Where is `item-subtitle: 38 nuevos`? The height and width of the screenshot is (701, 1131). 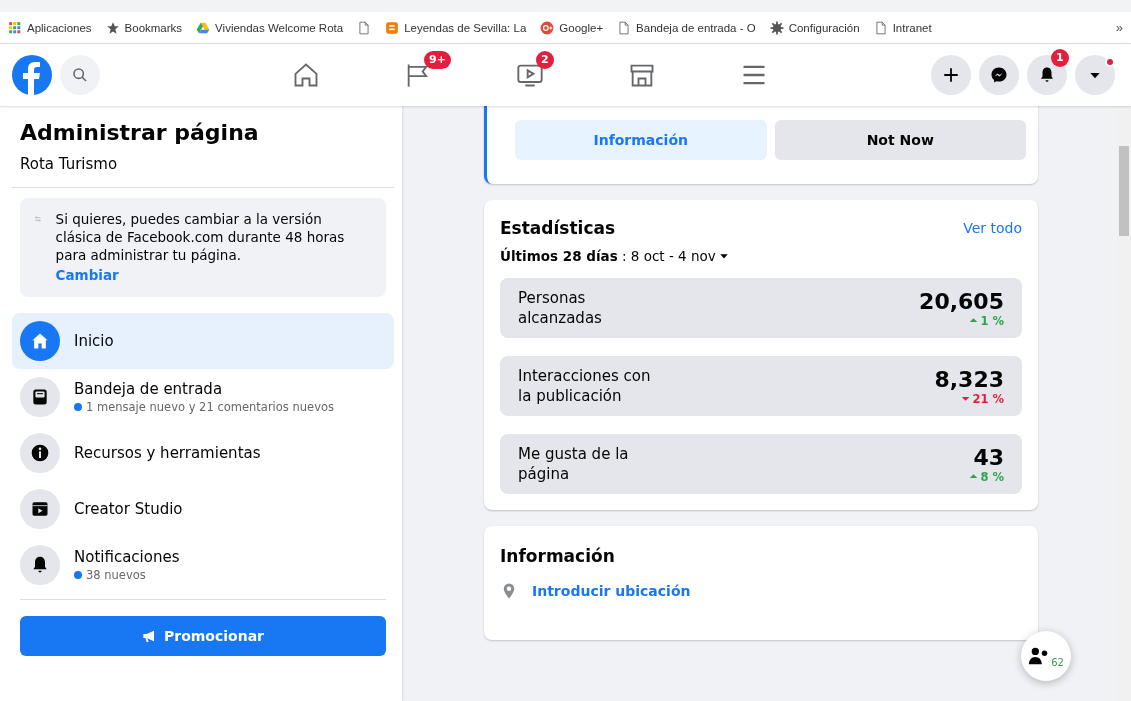 item-subtitle: 38 nuevos is located at coordinates (127, 575).